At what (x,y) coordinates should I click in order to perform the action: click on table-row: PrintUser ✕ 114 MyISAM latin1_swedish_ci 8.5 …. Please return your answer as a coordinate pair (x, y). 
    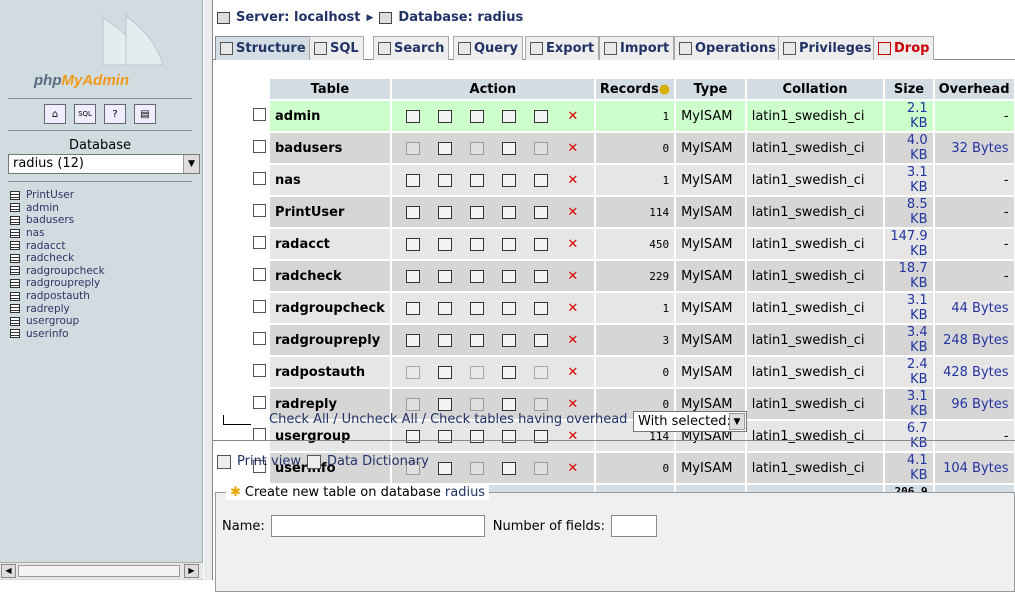
    Looking at the image, I should click on (632, 212).